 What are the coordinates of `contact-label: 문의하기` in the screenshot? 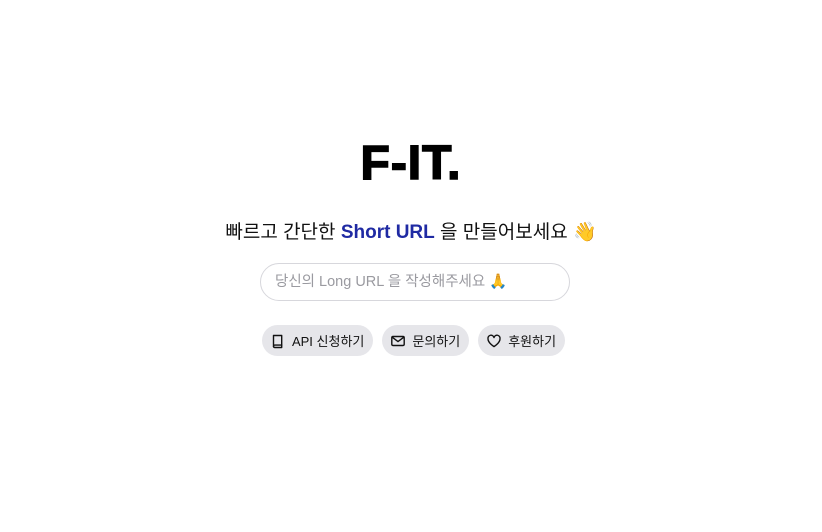 It's located at (436, 341).